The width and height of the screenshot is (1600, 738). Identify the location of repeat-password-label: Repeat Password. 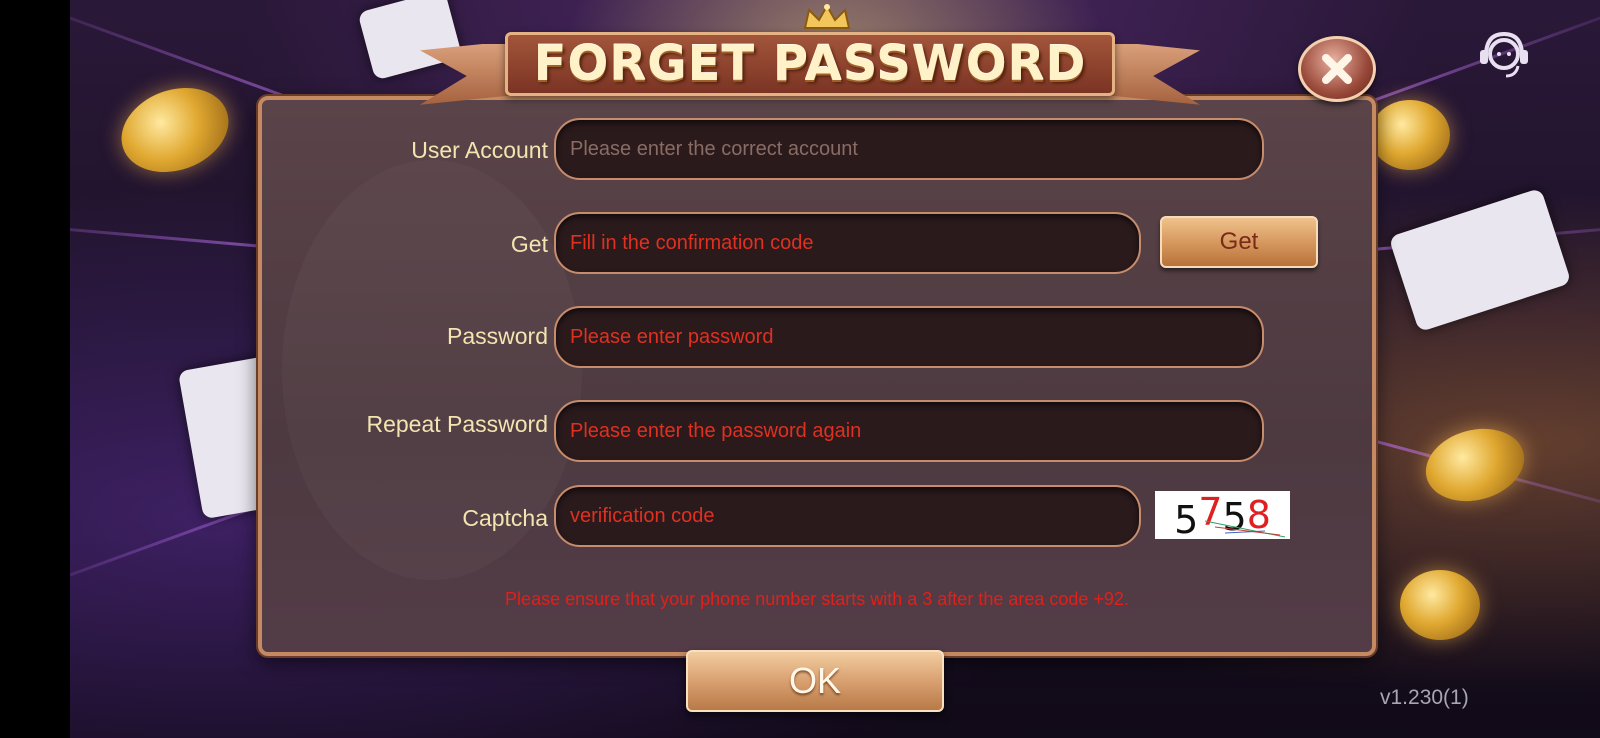
(457, 424).